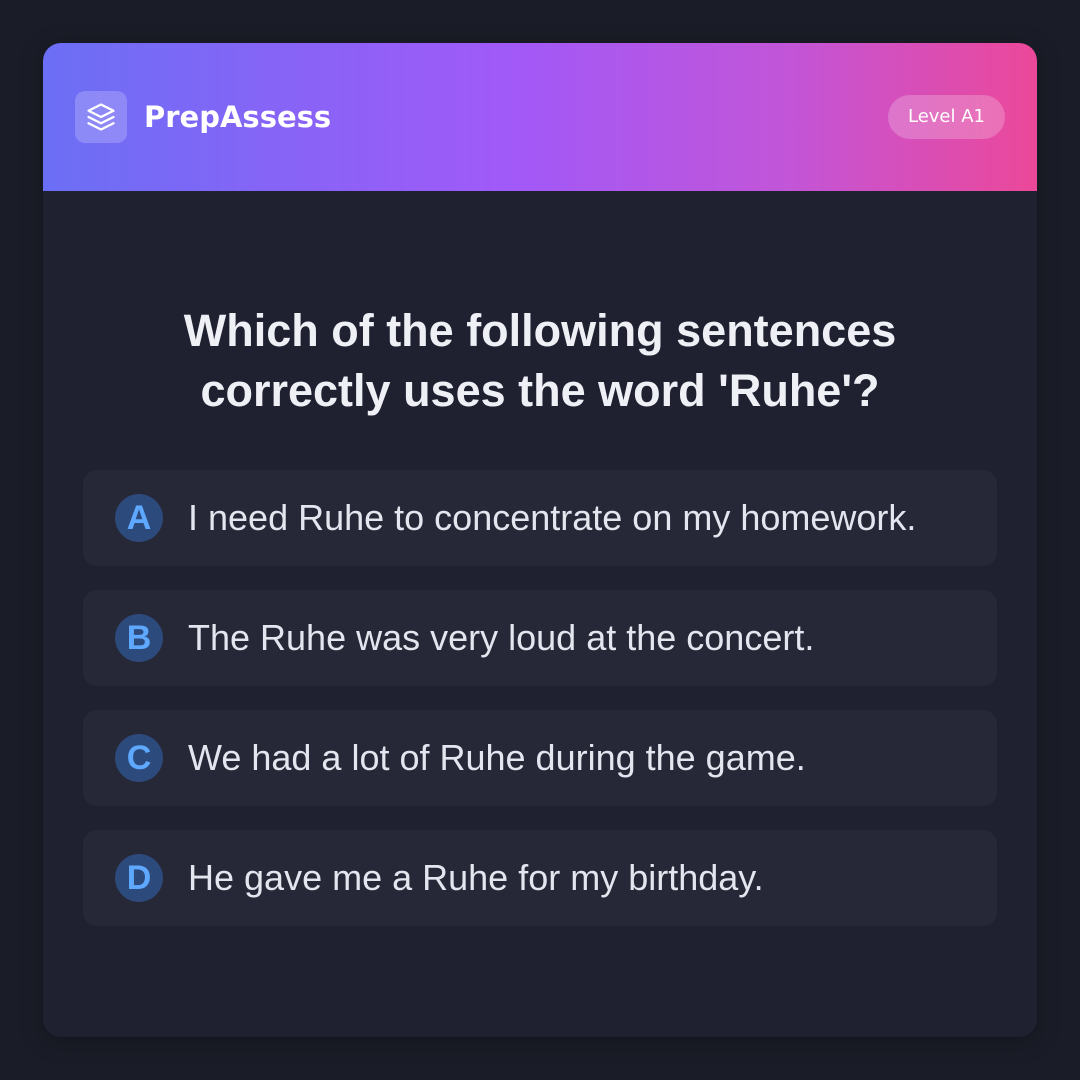  Describe the element at coordinates (139, 518) in the screenshot. I see `option-letter-badge: A` at that location.